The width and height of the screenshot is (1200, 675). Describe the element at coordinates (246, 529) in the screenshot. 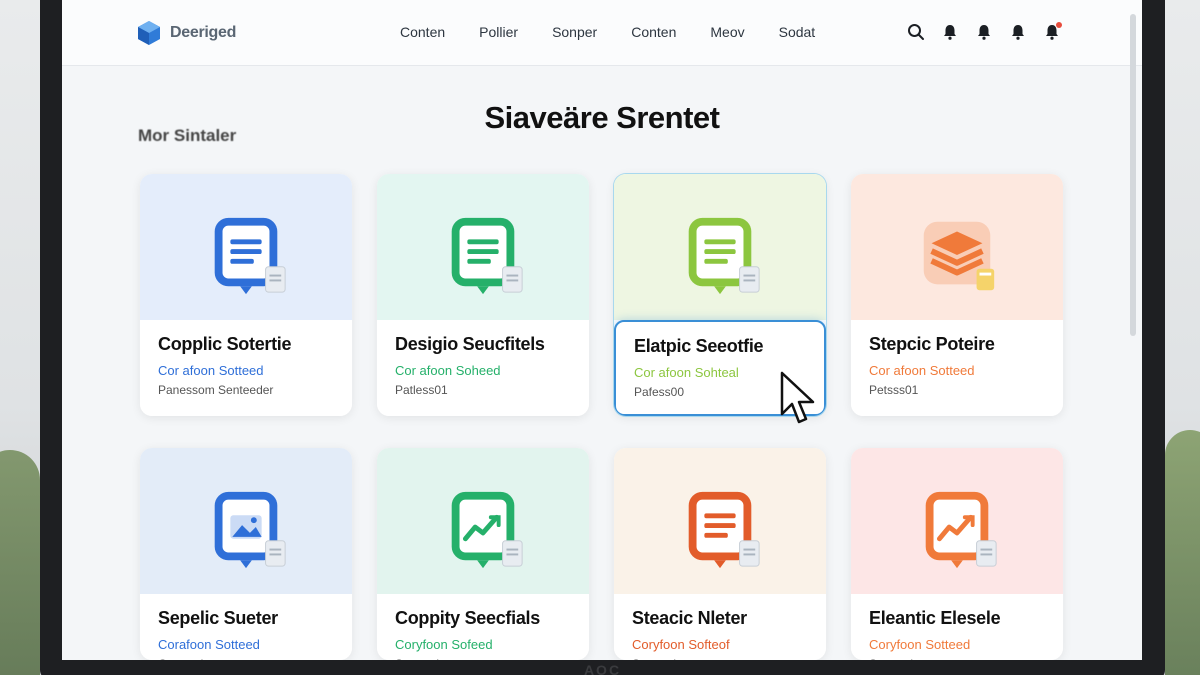

I see `image-document-icon` at that location.